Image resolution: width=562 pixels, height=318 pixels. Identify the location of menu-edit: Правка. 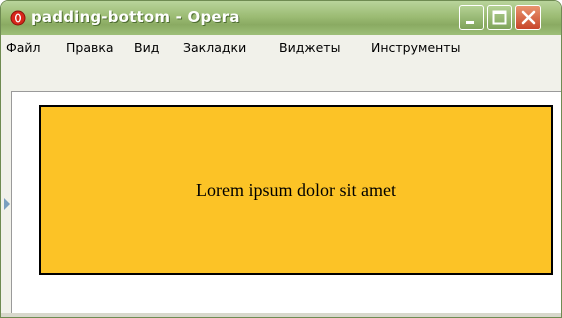
(90, 47).